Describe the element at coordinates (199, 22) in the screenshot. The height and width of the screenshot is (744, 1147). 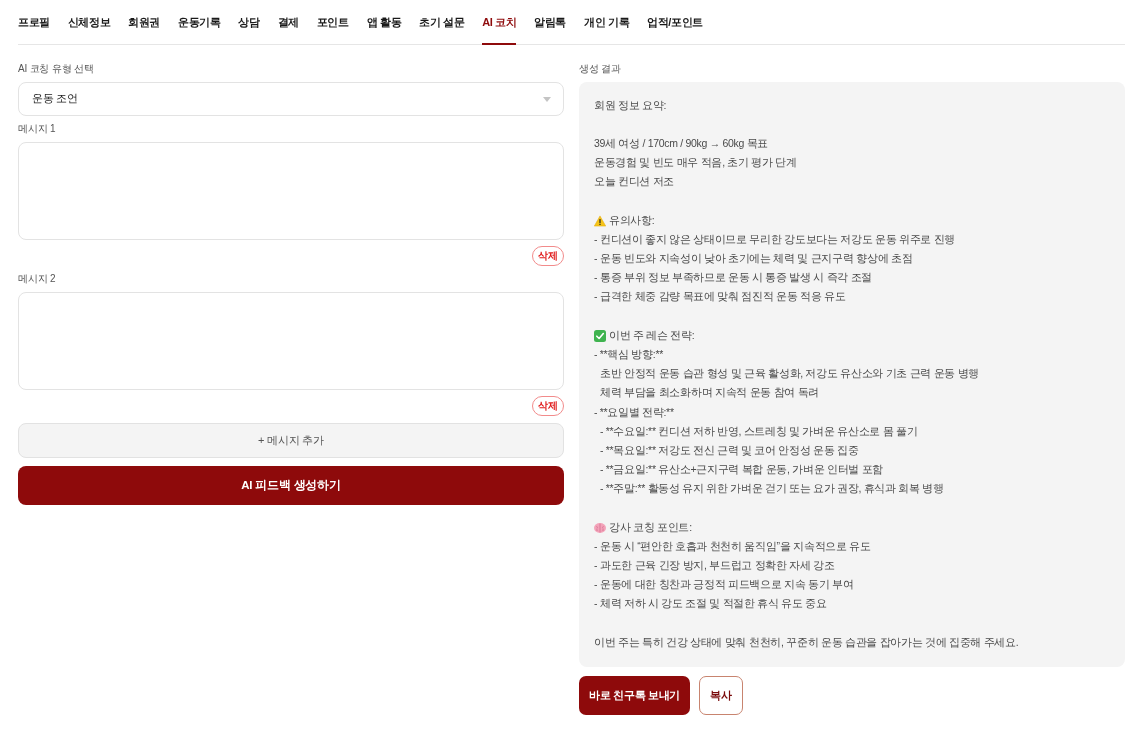
I see `tab: 운동기록` at that location.